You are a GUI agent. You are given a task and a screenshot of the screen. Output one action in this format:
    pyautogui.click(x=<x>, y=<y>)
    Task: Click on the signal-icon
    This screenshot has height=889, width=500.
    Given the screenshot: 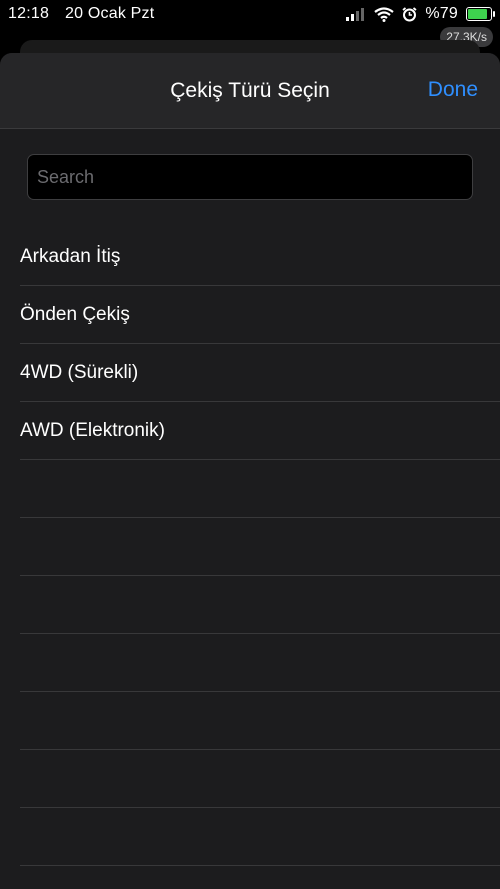 What is the action you would take?
    pyautogui.click(x=355, y=14)
    